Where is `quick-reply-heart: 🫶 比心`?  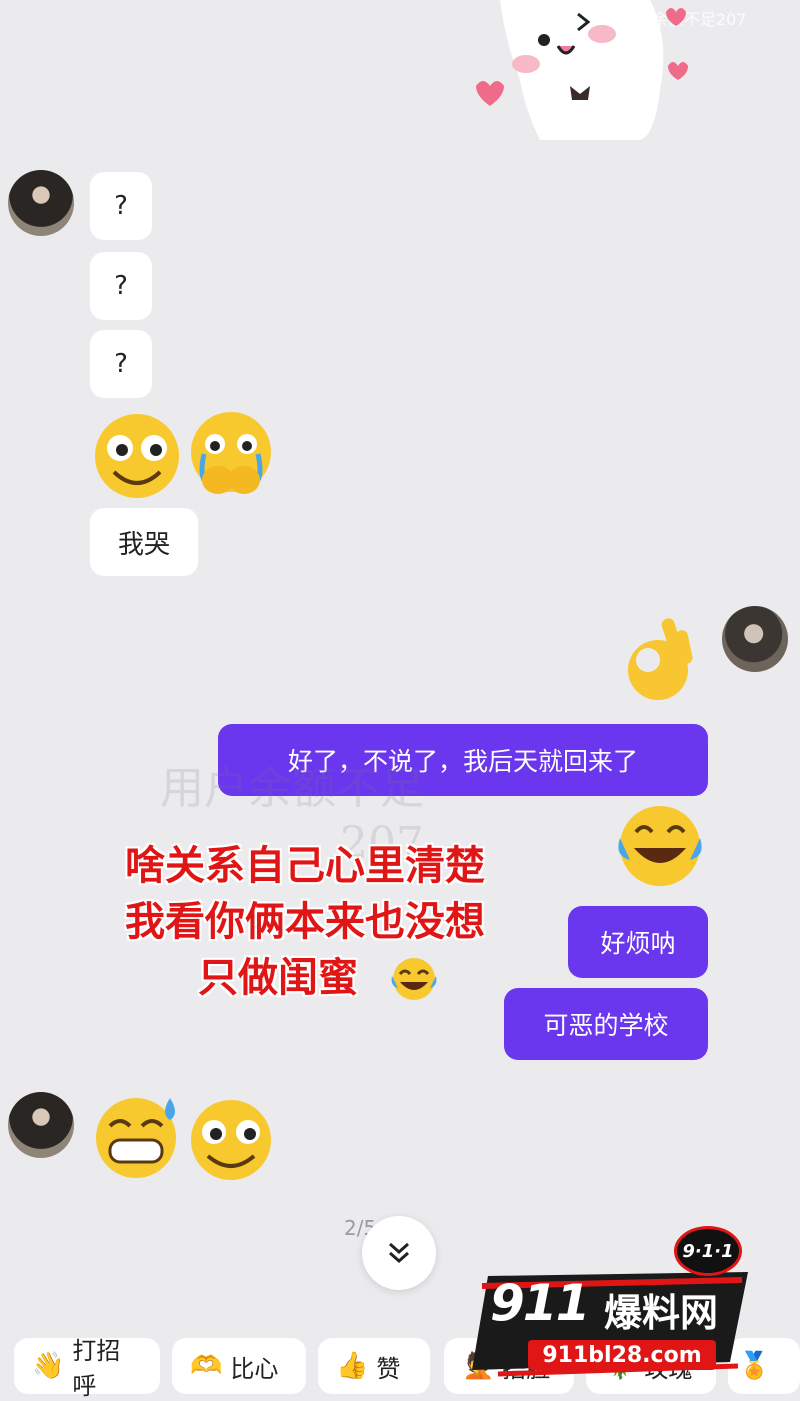 quick-reply-heart: 🫶 比心 is located at coordinates (239, 1366).